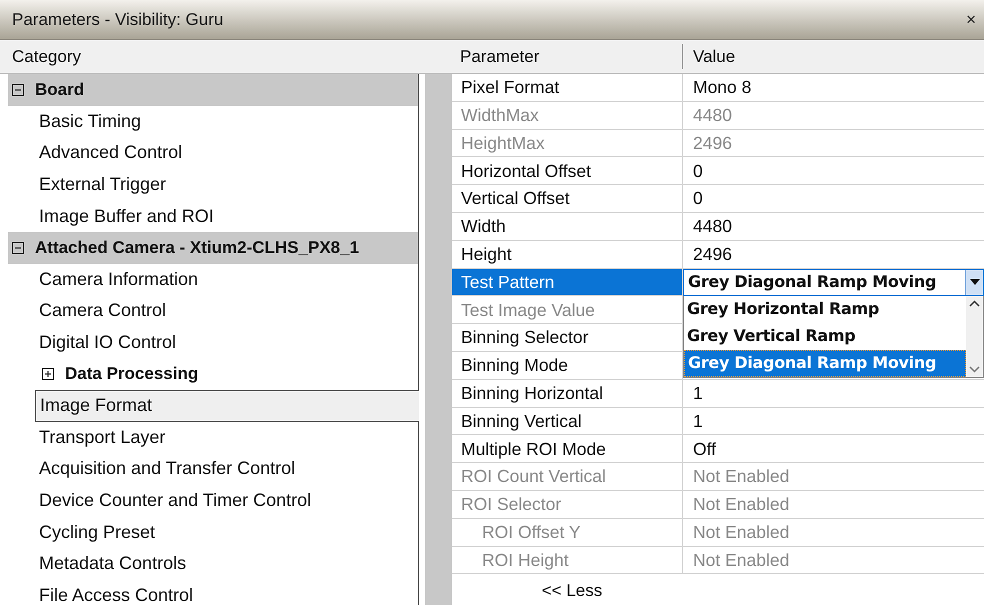 This screenshot has height=605, width=984. I want to click on tree-group: Attached Camera - Xtium2-CLHS_PX8_1, so click(197, 248).